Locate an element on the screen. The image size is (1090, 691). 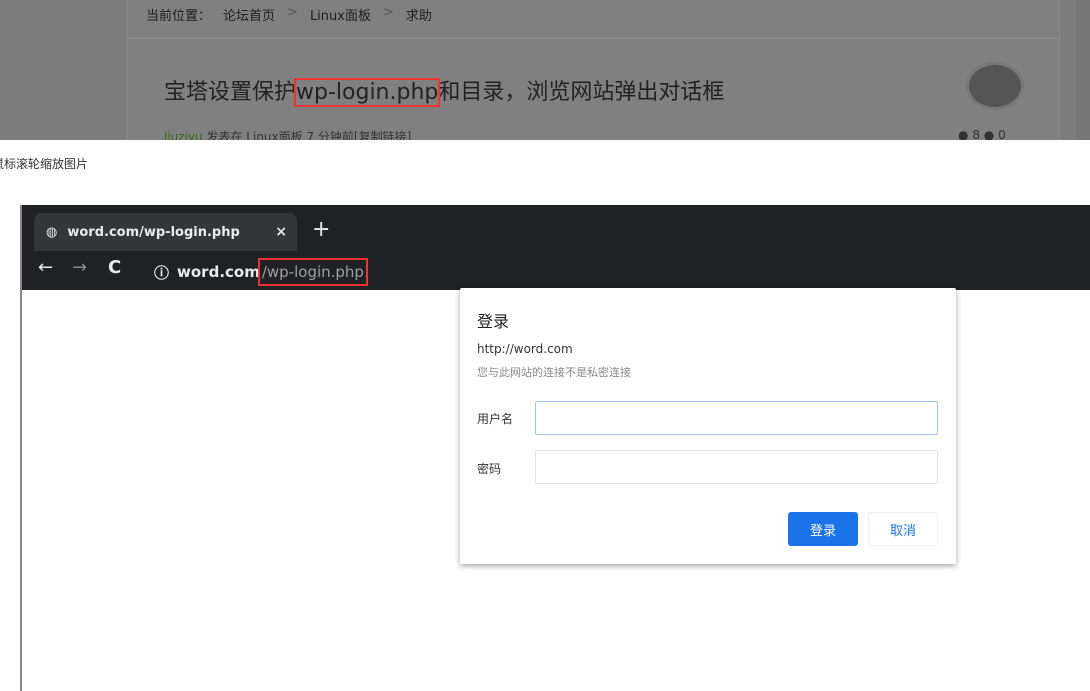
cancel-button: 取消 is located at coordinates (903, 529).